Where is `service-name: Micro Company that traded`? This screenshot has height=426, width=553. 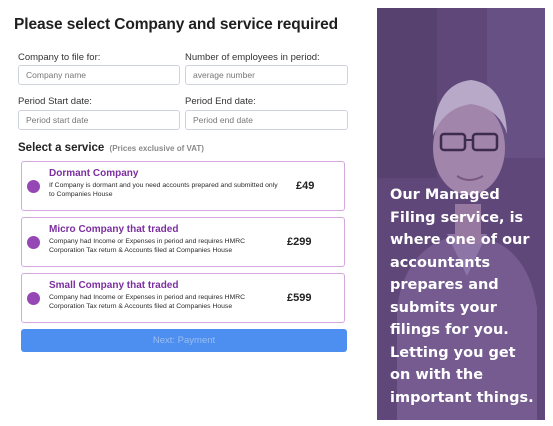 service-name: Micro Company that traded is located at coordinates (114, 229).